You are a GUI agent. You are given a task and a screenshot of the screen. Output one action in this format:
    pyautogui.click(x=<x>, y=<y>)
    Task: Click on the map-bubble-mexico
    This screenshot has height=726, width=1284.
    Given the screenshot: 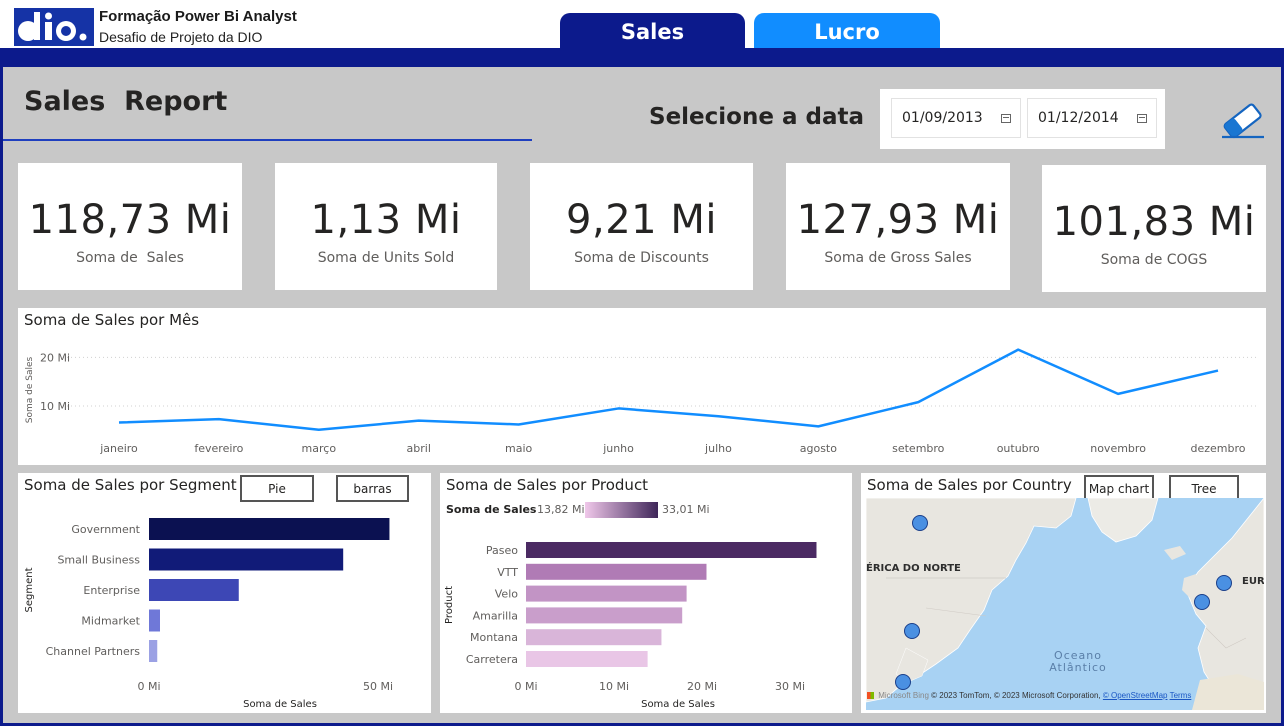 What is the action you would take?
    pyautogui.click(x=903, y=682)
    